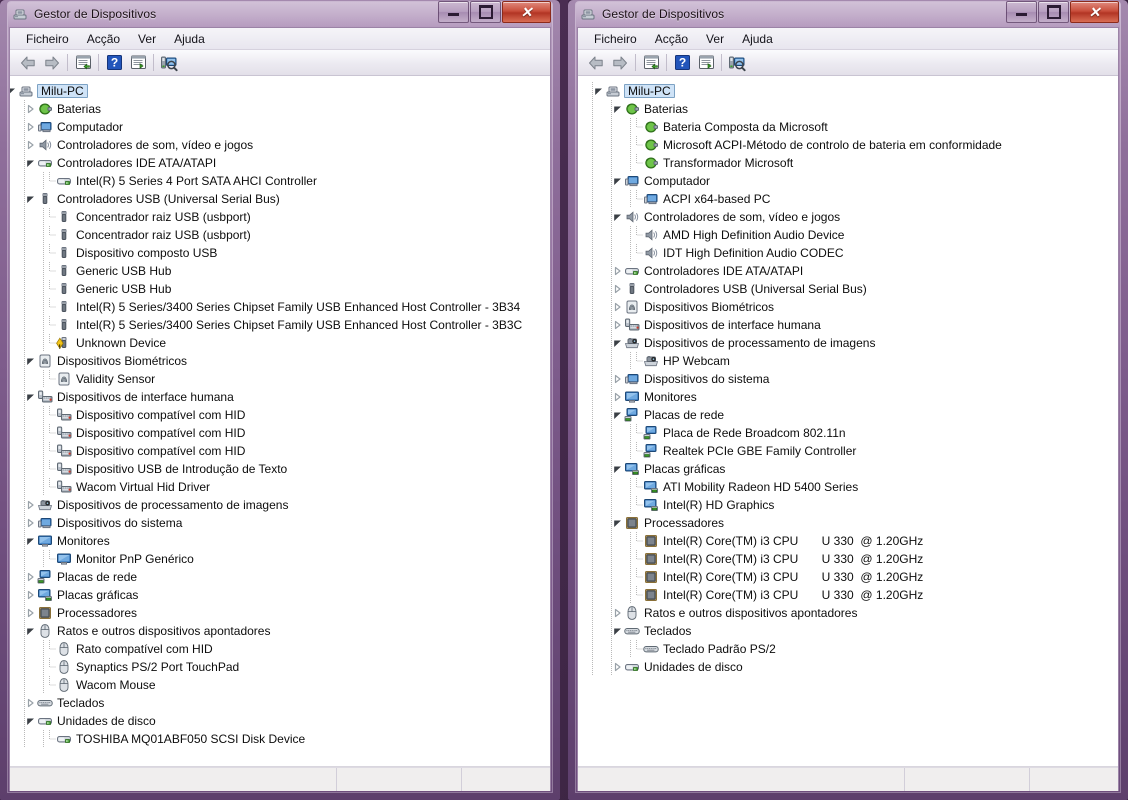  Describe the element at coordinates (848, 433) in the screenshot. I see `tree-item: Placa de Rede Broadcom 802.11n` at that location.